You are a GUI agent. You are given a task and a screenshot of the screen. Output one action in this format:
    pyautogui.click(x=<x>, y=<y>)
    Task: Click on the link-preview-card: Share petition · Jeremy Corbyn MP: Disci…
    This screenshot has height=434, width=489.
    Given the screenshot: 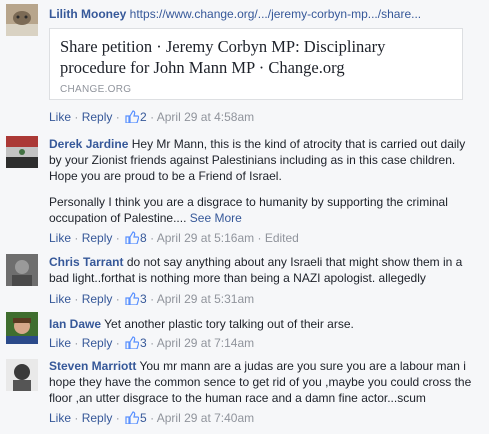 What is the action you would take?
    pyautogui.click(x=256, y=64)
    